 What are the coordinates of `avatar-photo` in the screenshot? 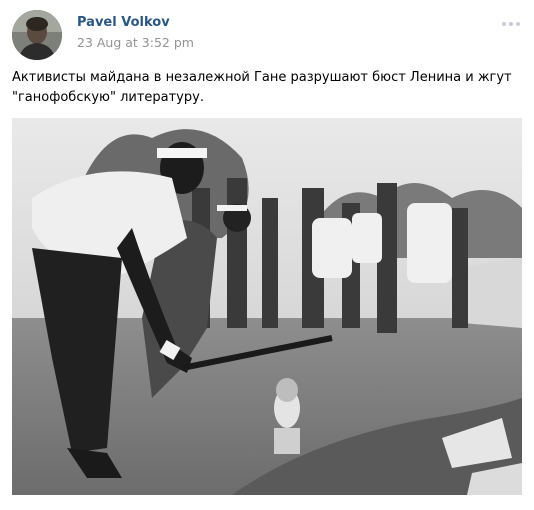 It's located at (37, 35).